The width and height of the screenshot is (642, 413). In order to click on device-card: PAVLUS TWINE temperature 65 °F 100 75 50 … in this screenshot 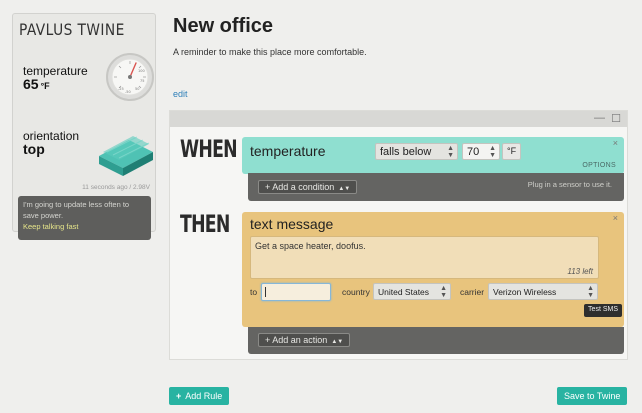, I will do `click(84, 126)`.